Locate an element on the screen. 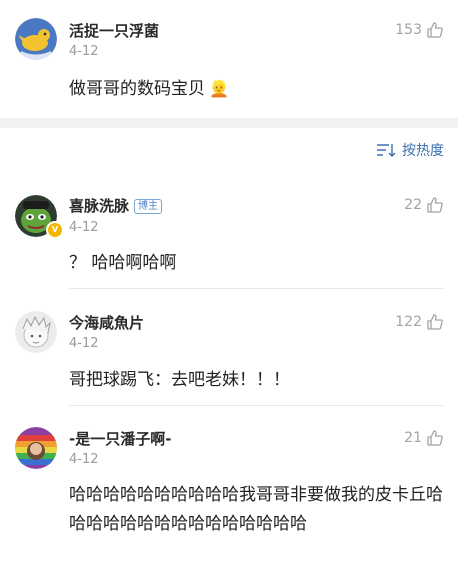 The image size is (458, 572). like-button: 21 is located at coordinates (424, 438).